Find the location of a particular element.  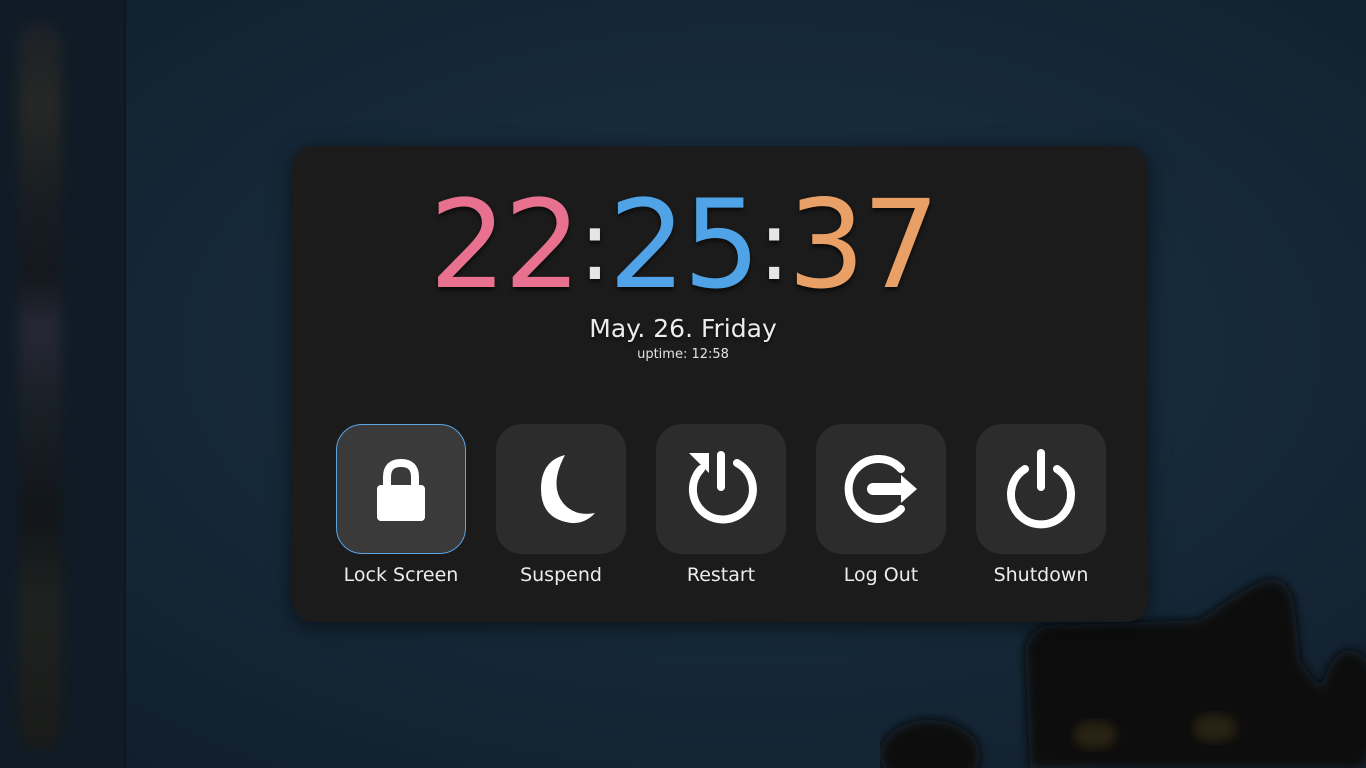

logout-icon is located at coordinates (880, 489).